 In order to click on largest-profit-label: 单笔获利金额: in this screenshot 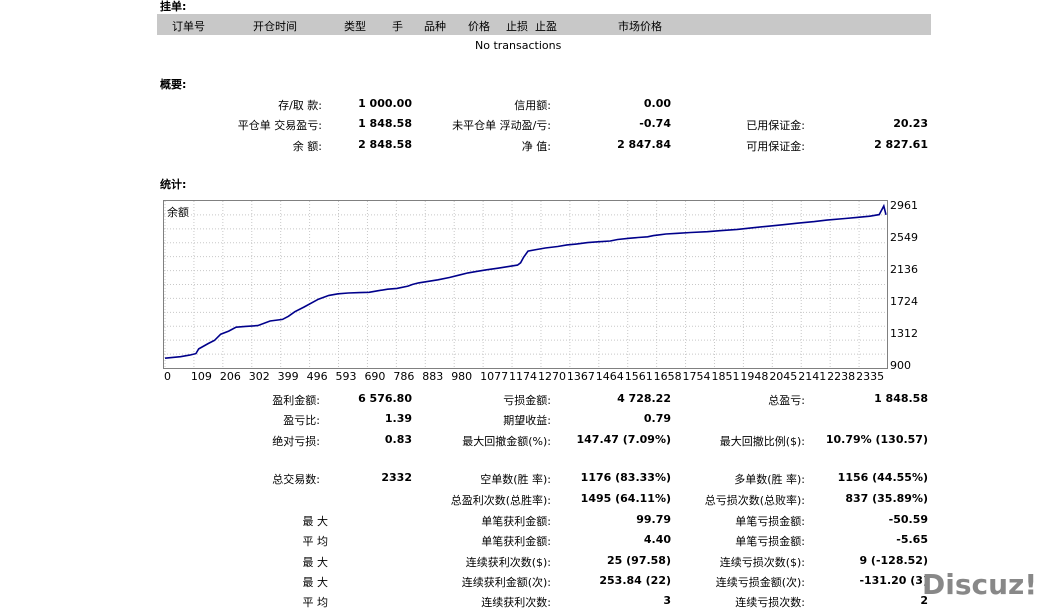, I will do `click(516, 521)`.